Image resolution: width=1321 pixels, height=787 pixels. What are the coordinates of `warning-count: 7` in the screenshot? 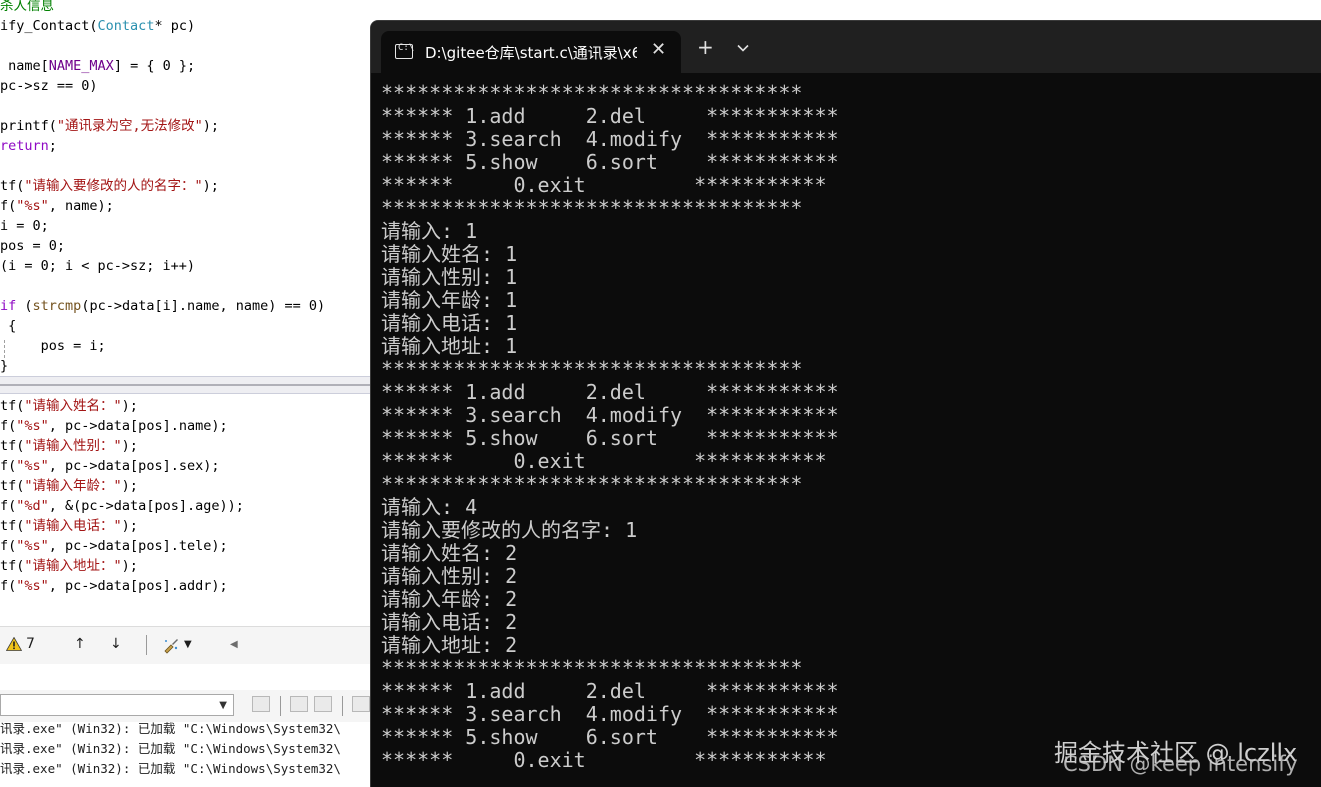 It's located at (30, 644).